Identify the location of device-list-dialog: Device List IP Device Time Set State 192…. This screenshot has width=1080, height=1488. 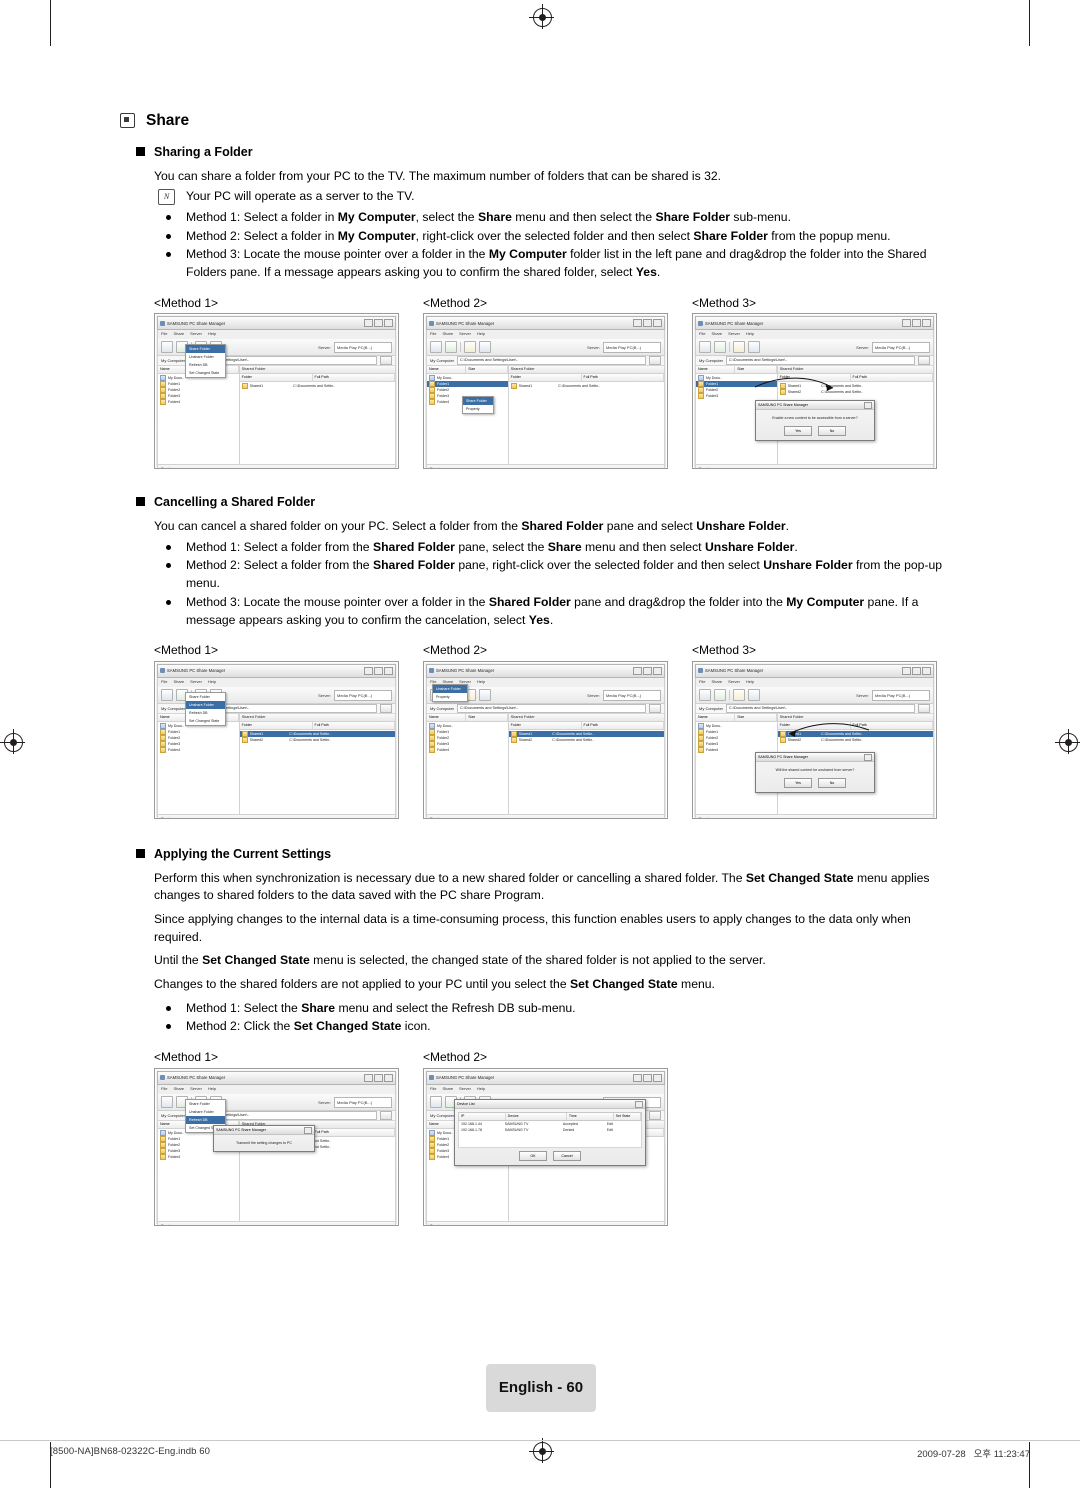
(550, 1132).